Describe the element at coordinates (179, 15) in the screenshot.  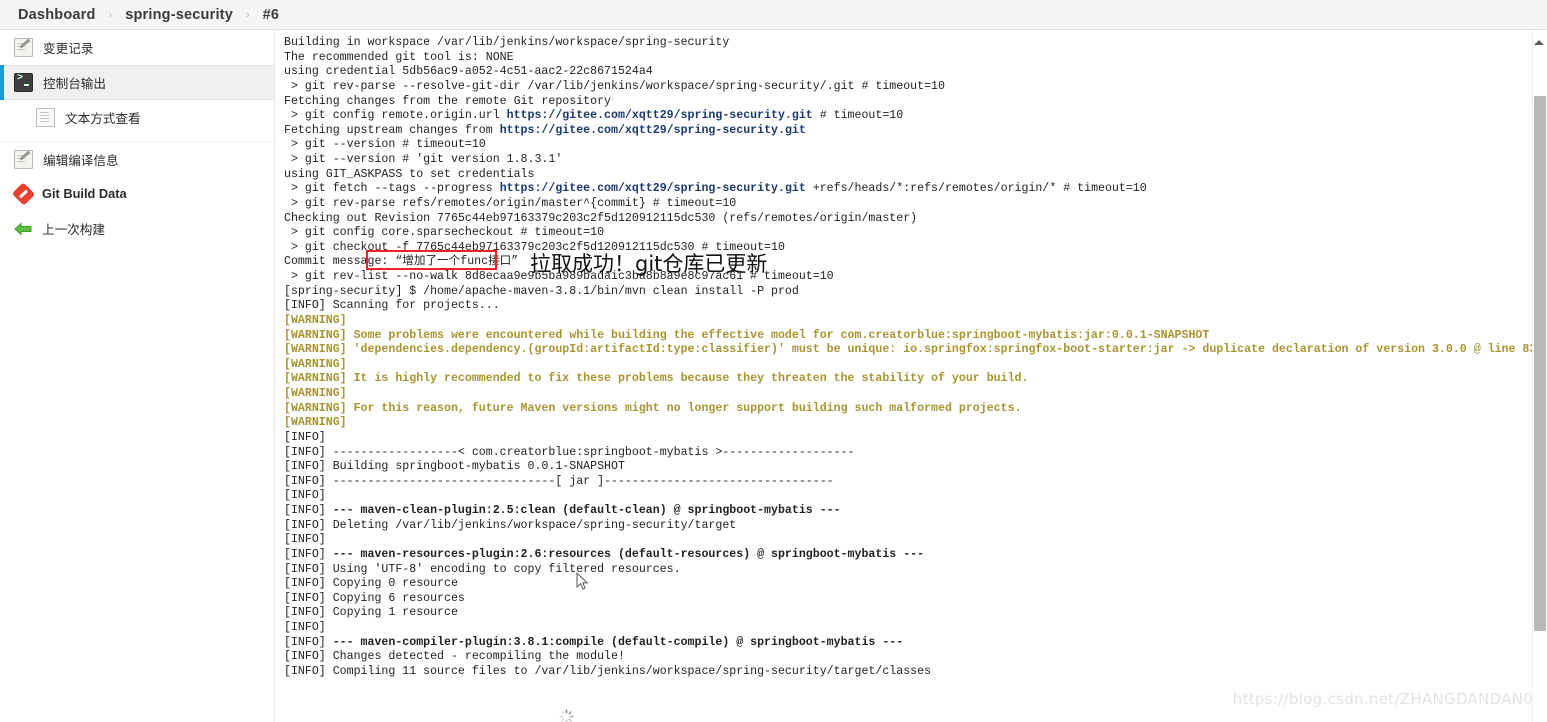
I see `breadcrumb-item-project: spring-security` at that location.